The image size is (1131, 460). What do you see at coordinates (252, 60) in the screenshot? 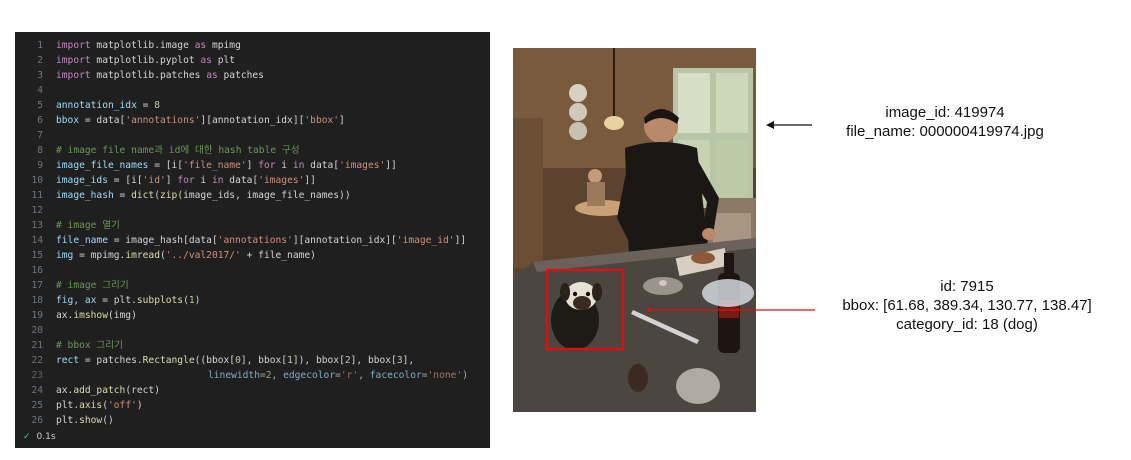
I see `code-line: 2 import matplotlib.pyplot as plt` at bounding box center [252, 60].